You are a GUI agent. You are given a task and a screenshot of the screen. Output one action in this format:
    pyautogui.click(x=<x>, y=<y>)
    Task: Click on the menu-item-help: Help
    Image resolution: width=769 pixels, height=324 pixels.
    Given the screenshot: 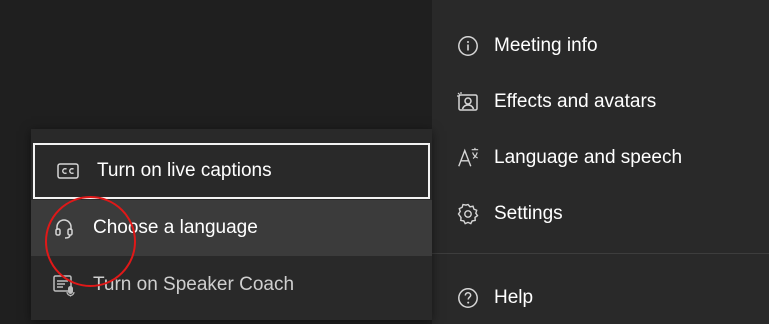 What is the action you would take?
    pyautogui.click(x=600, y=298)
    